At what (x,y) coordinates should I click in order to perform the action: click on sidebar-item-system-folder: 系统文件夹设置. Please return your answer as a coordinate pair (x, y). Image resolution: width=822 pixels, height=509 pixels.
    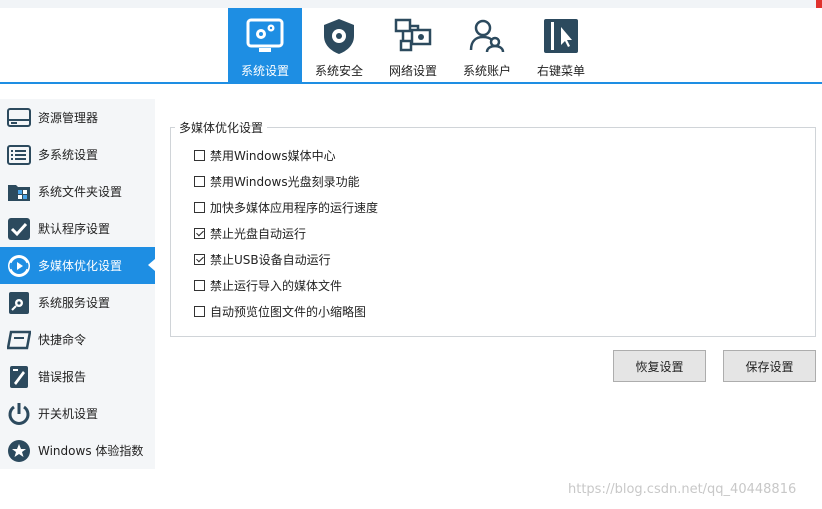
    Looking at the image, I should click on (77, 191).